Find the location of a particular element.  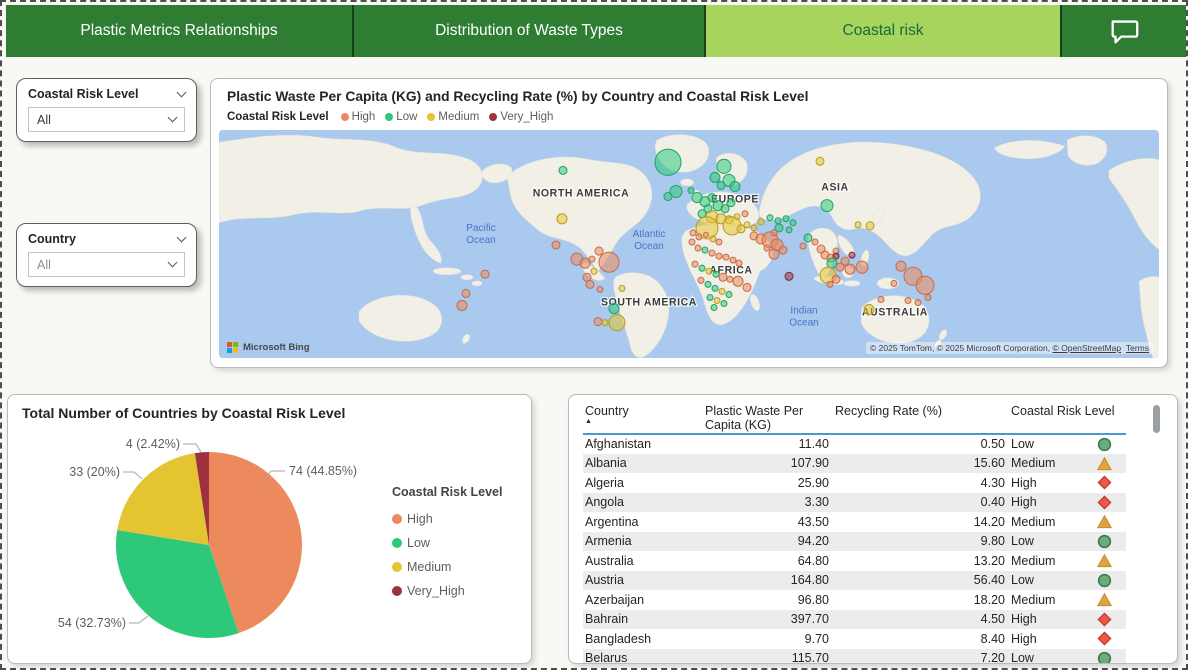

pie-legend-item-high: High is located at coordinates (458, 519).